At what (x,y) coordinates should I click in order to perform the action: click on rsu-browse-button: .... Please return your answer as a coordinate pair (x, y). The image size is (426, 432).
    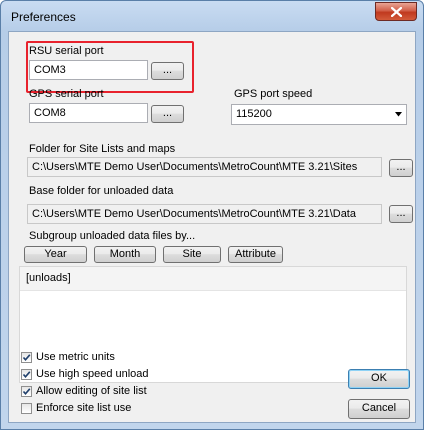
    Looking at the image, I should click on (167, 71).